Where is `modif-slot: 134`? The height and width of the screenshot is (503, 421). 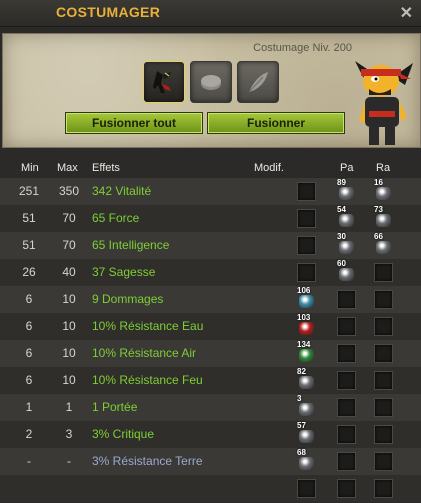 modif-slot: 134 is located at coordinates (308, 353).